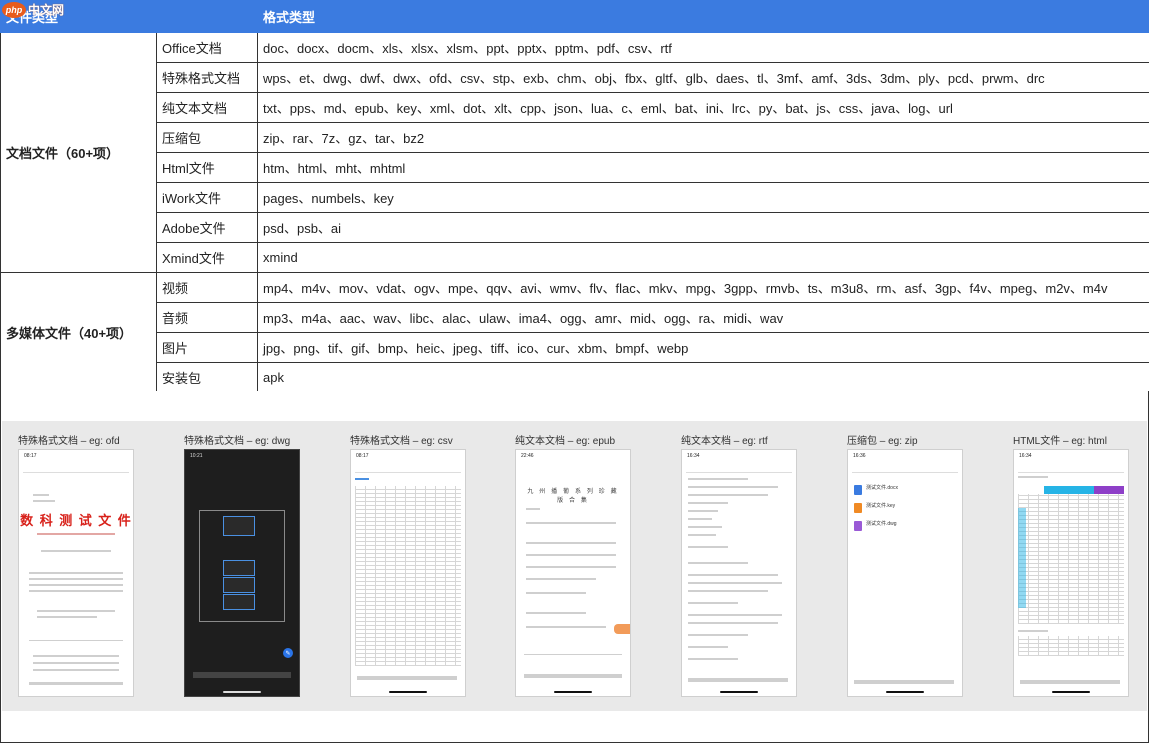  Describe the element at coordinates (881, 524) in the screenshot. I see `zip-file-name: 测试文件.dwg` at that location.